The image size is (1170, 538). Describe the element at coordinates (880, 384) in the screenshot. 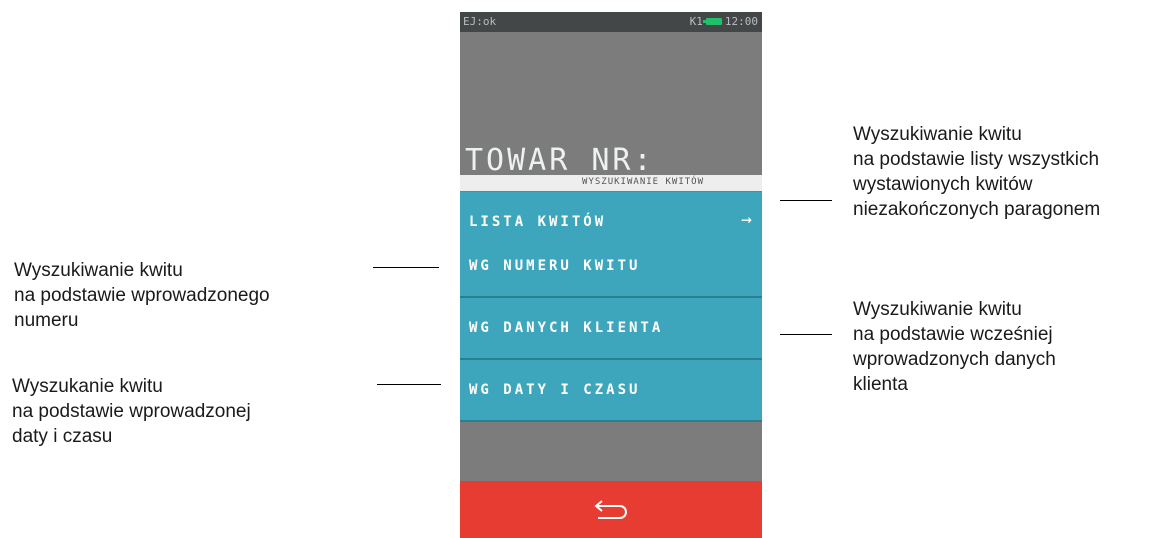

I see `annotation-line: klienta` at that location.